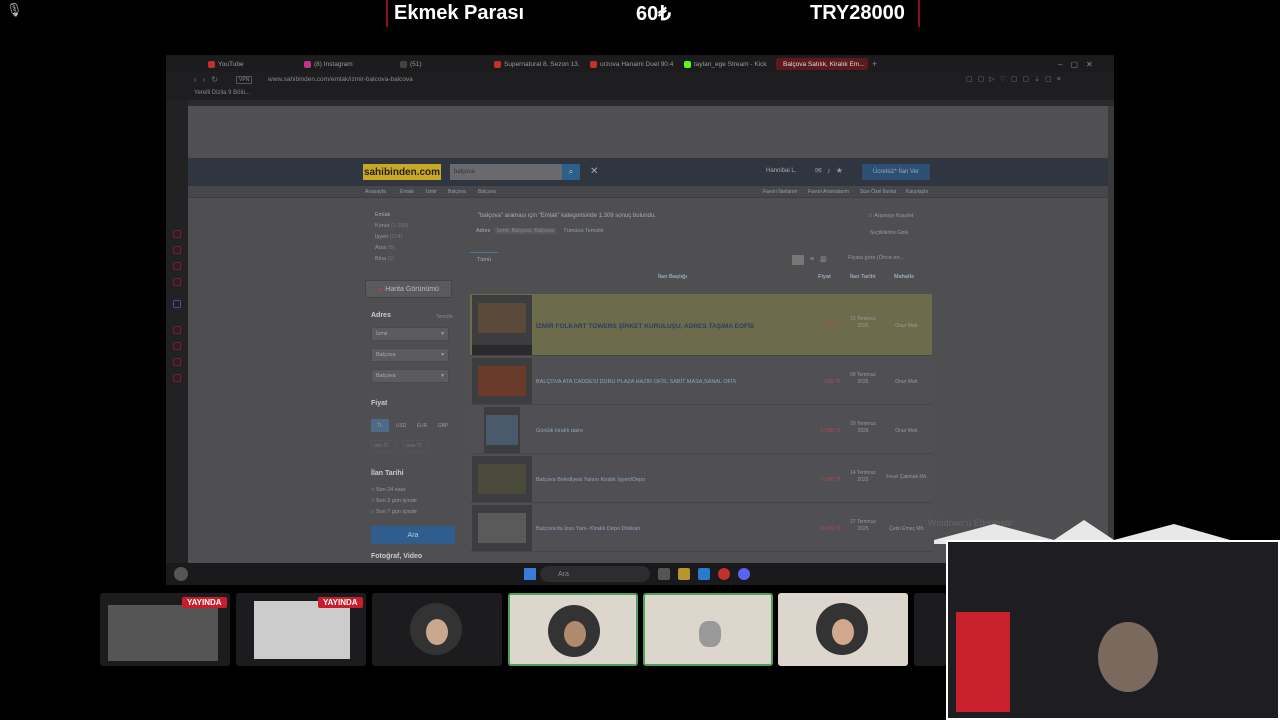 The width and height of the screenshot is (1280, 720). I want to click on currency-usd: USD, so click(401, 425).